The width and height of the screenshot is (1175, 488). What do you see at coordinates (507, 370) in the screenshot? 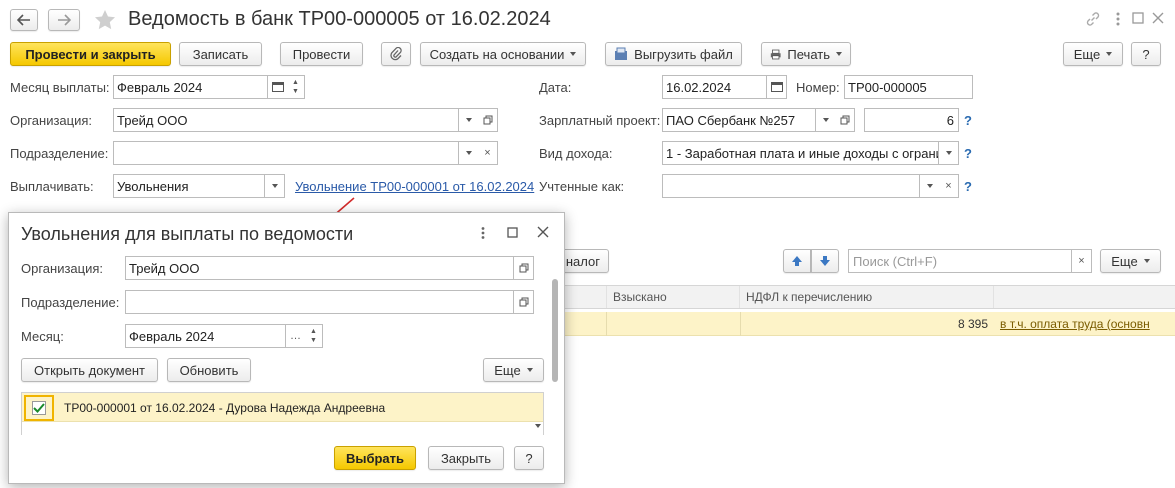
I see `dialog-more-label: Еще` at bounding box center [507, 370].